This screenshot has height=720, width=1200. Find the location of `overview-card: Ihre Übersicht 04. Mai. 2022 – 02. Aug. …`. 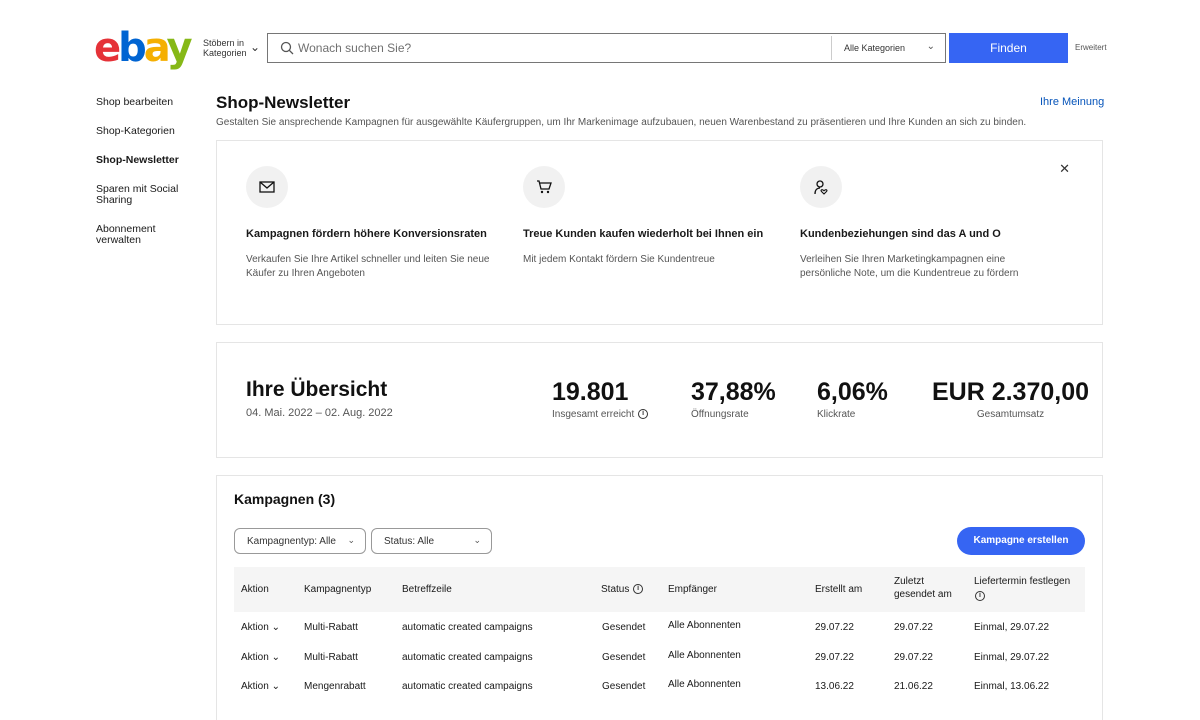

overview-card: Ihre Übersicht 04. Mai. 2022 – 02. Aug. … is located at coordinates (659, 400).